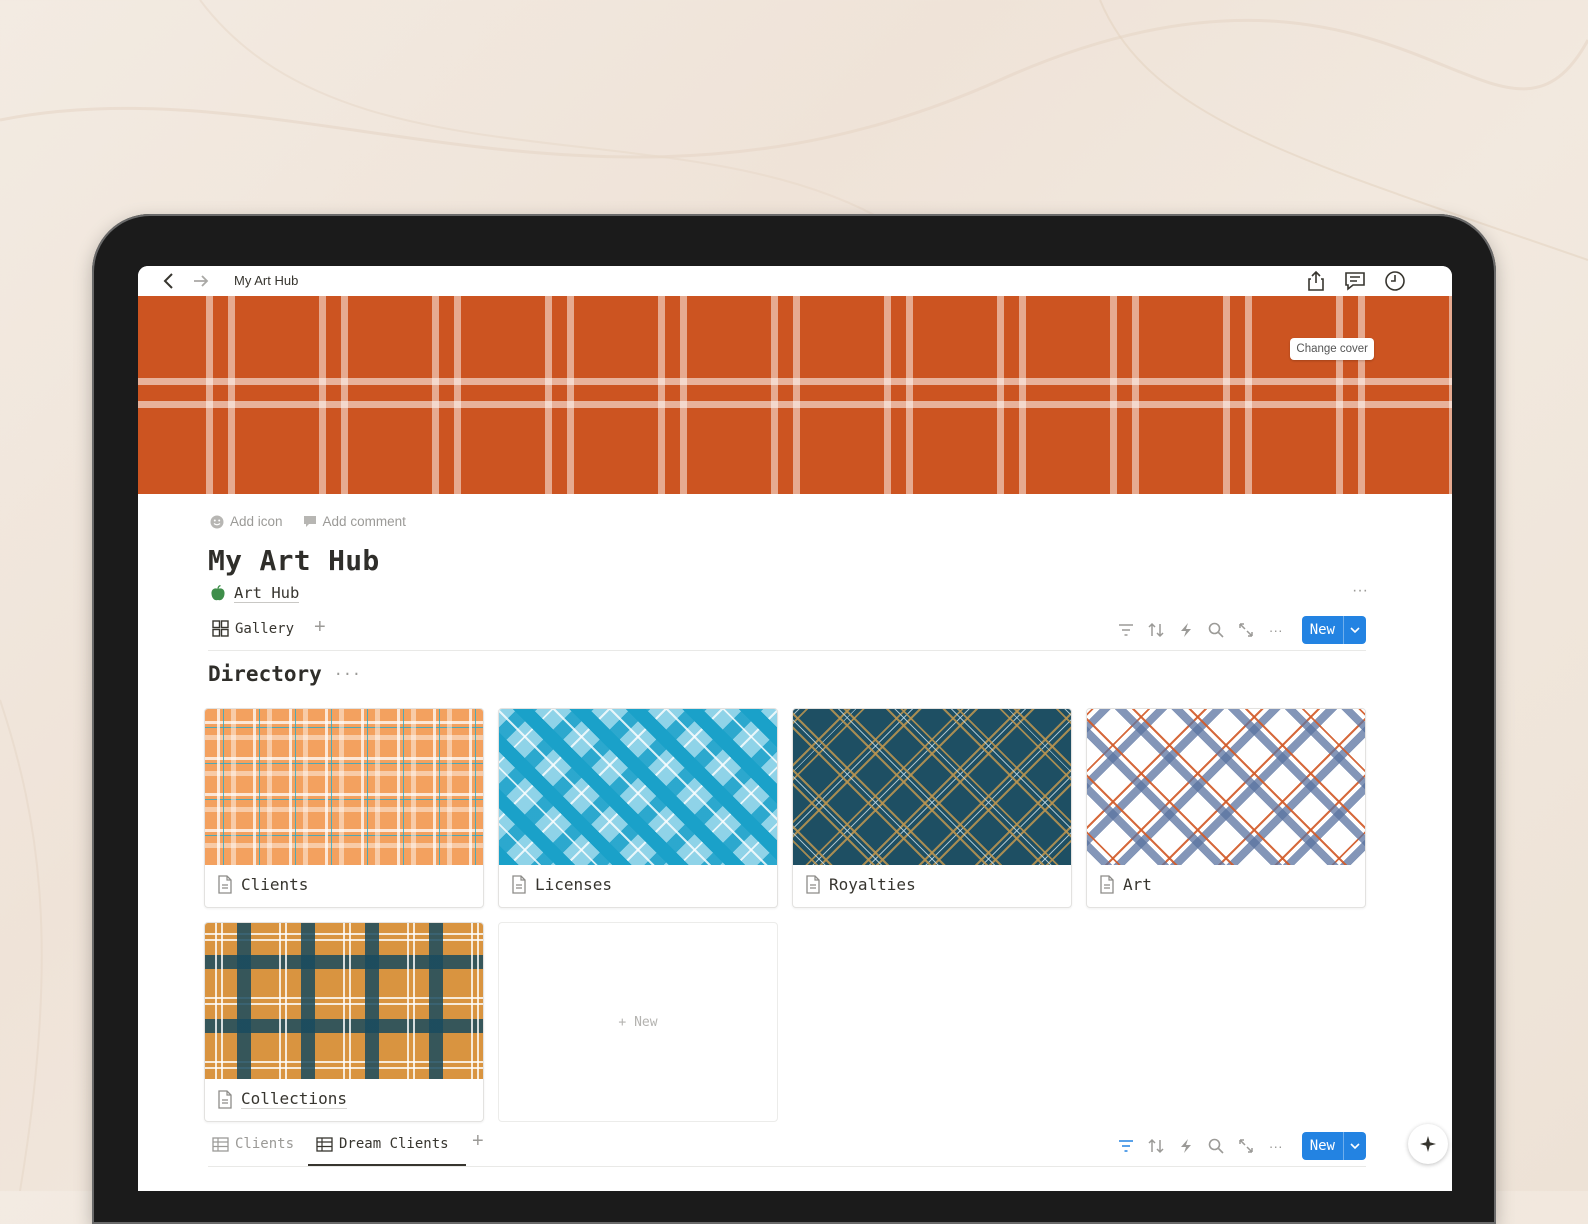 This screenshot has height=1224, width=1588. I want to click on section-title-label: Directory, so click(265, 674).